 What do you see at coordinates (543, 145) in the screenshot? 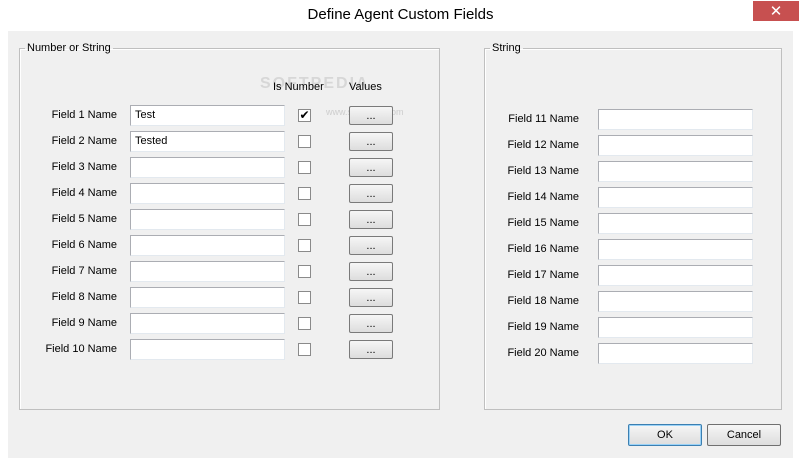
I see `field-12-label: Field 12 Name` at bounding box center [543, 145].